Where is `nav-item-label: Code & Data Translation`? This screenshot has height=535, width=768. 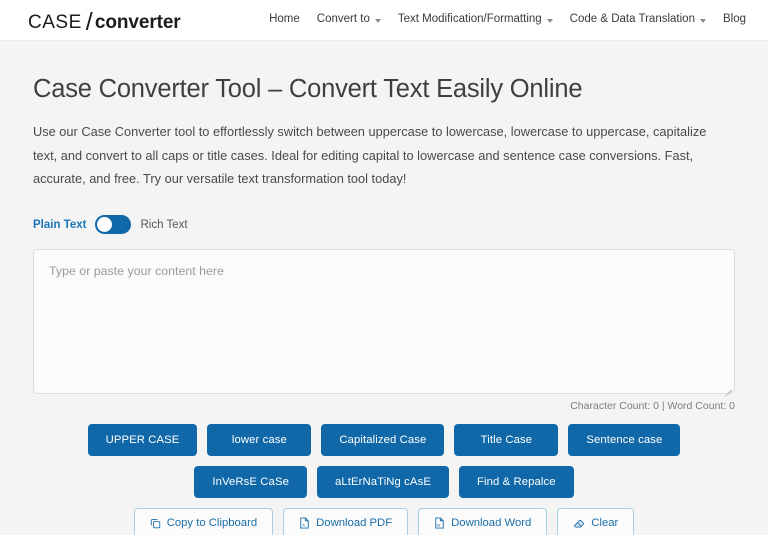
nav-item-label: Code & Data Translation is located at coordinates (632, 19).